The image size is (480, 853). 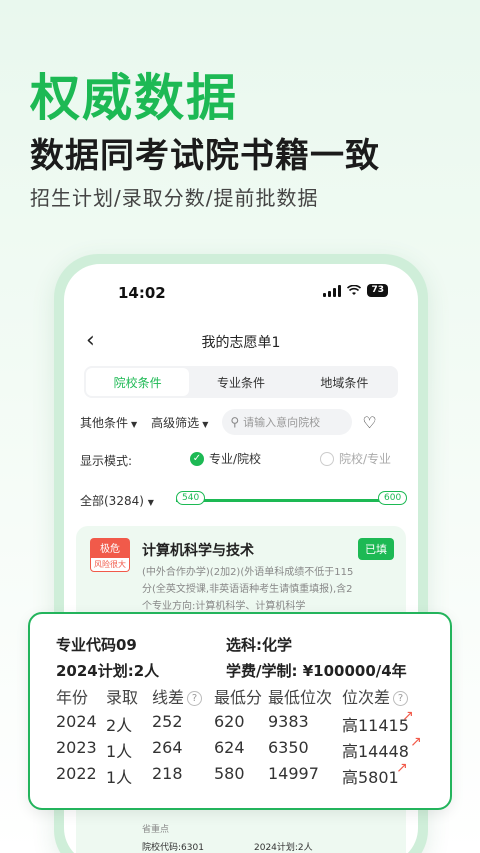 I want to click on score-range: 全部(3284) ▼ 540 600, so click(x=245, y=500).